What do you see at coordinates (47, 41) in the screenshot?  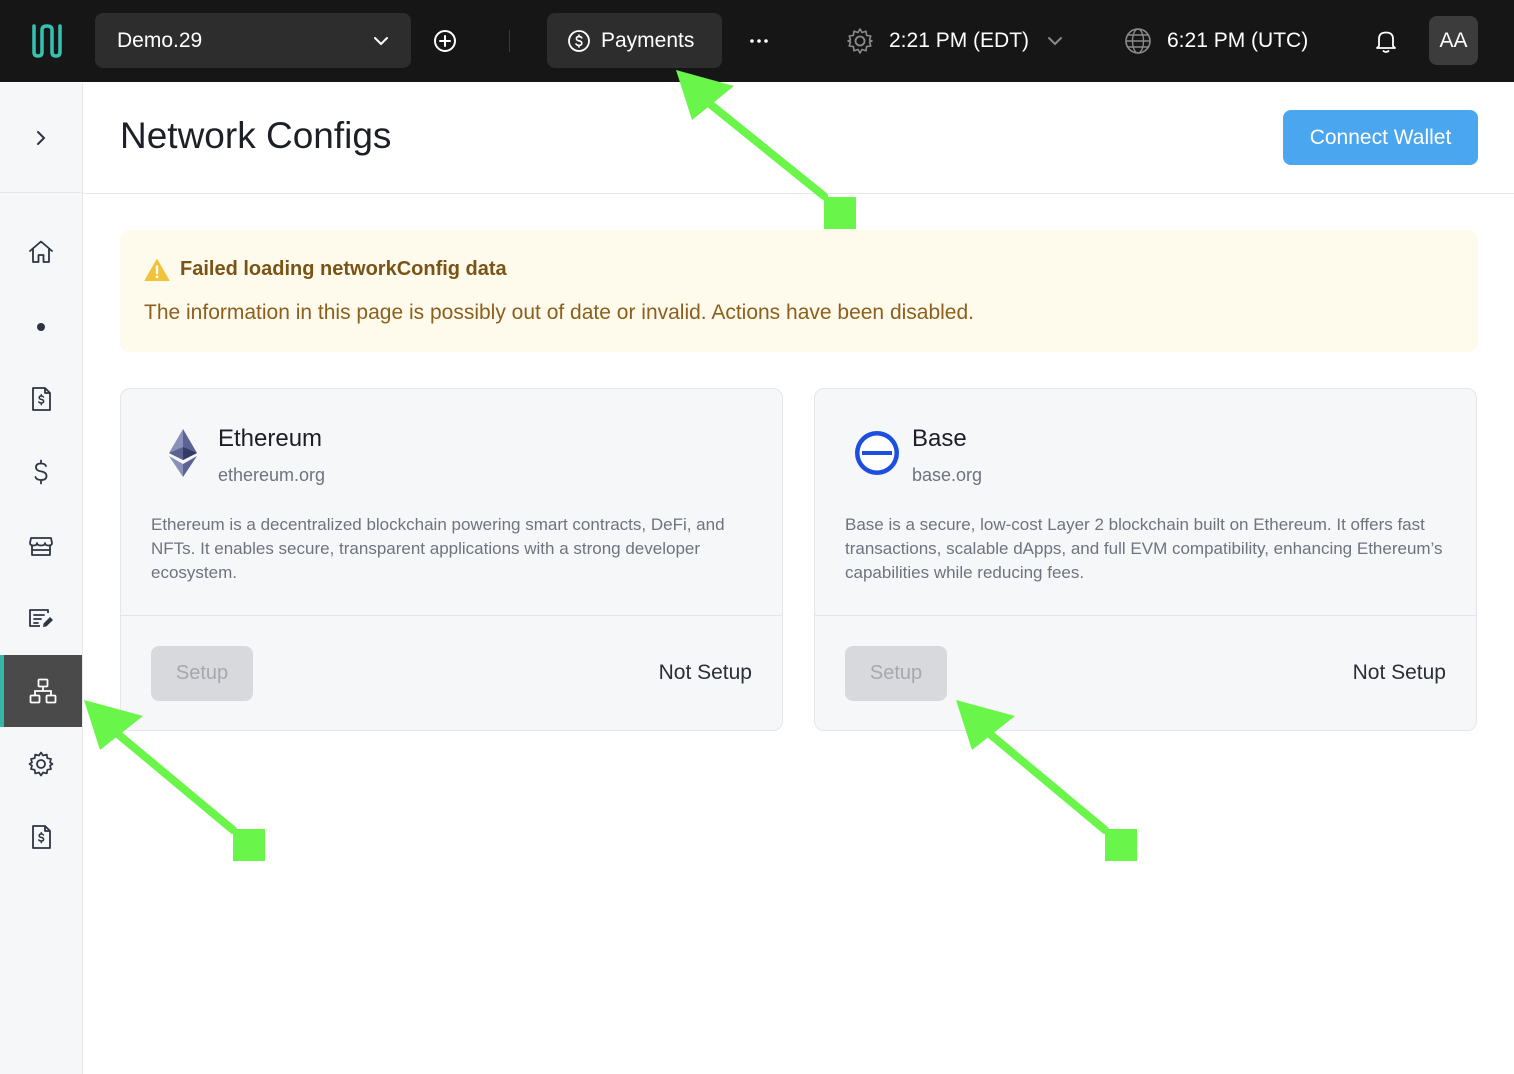 I see `app-logo-icon` at bounding box center [47, 41].